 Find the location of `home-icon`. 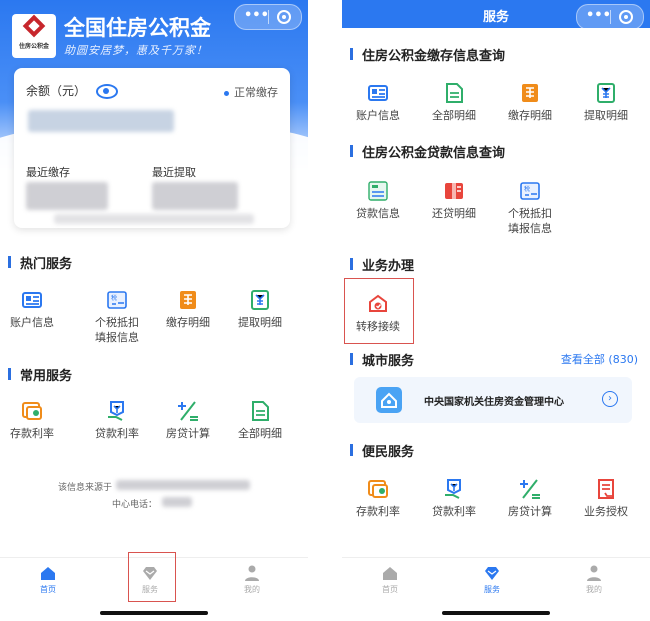

home-icon is located at coordinates (390, 573).